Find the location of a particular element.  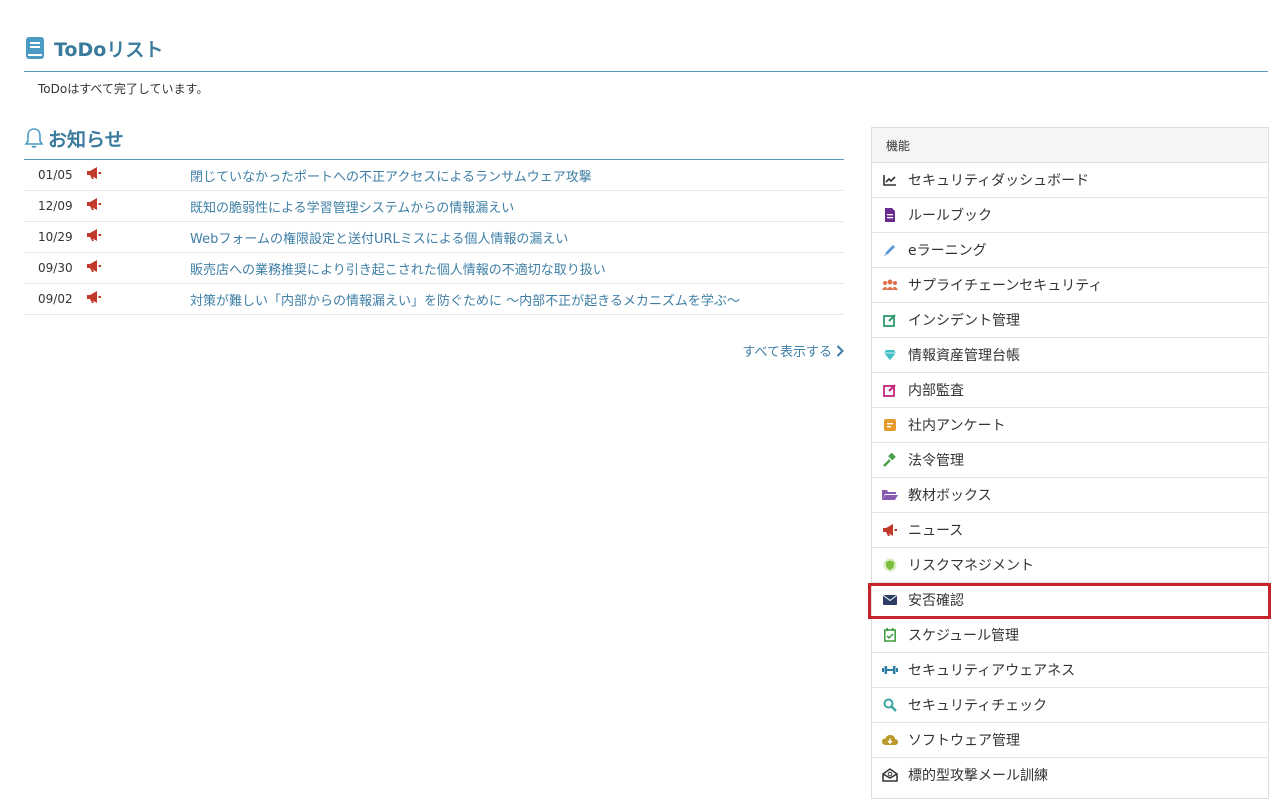

feature-supply-chain: サプライチェーンセキュリティ is located at coordinates (1070, 285).